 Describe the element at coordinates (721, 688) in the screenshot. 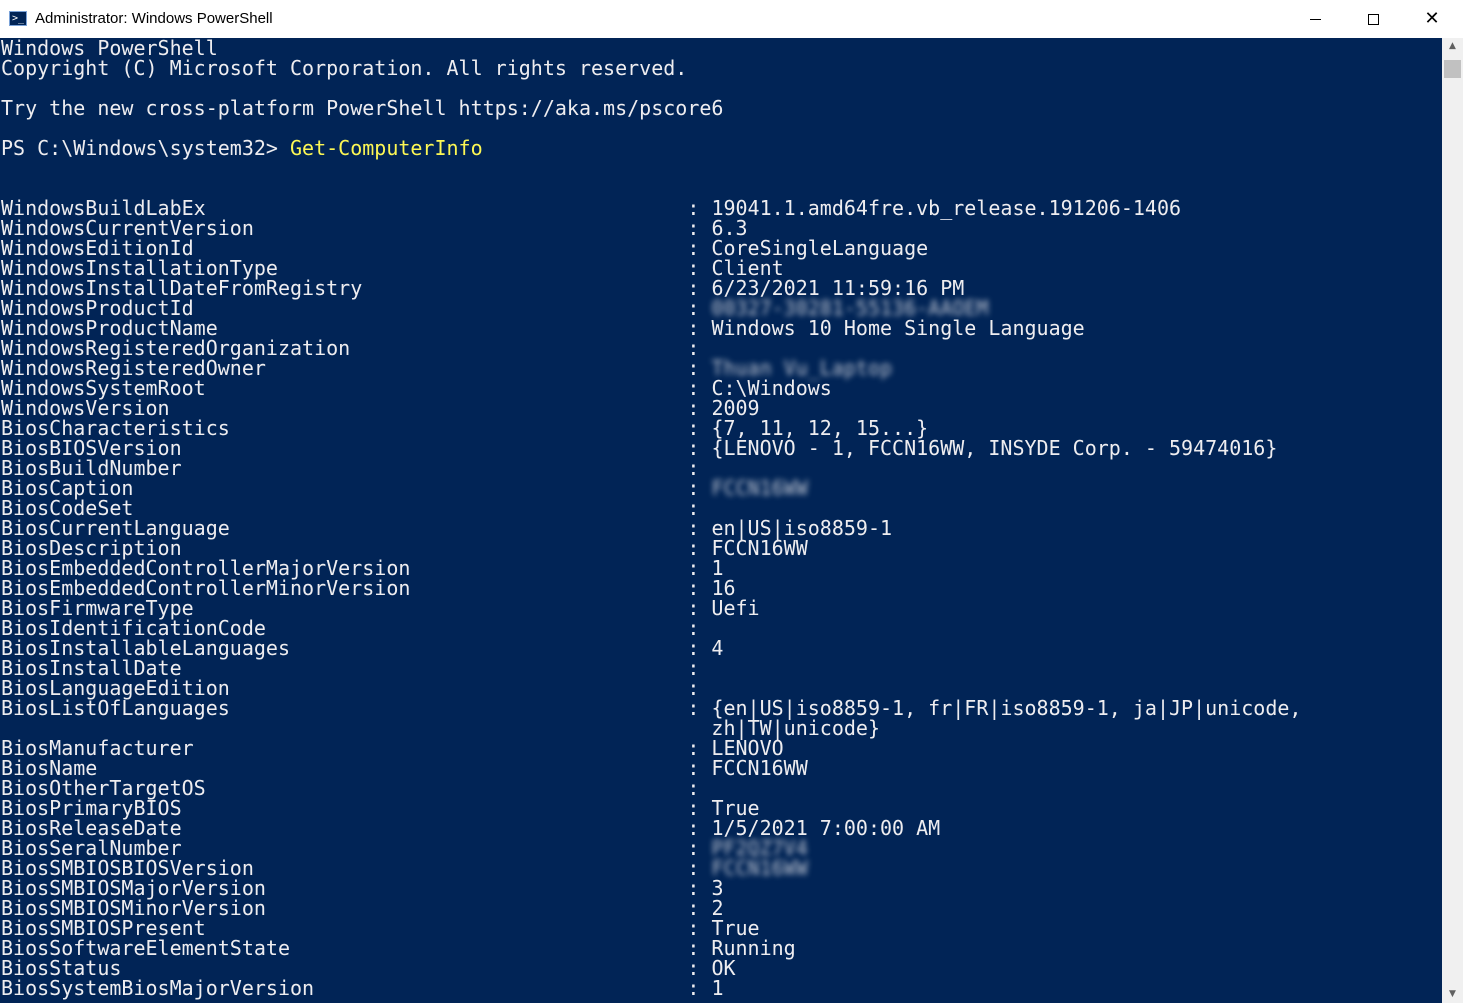

I see `property-row: BiosLanguageEdition :` at that location.